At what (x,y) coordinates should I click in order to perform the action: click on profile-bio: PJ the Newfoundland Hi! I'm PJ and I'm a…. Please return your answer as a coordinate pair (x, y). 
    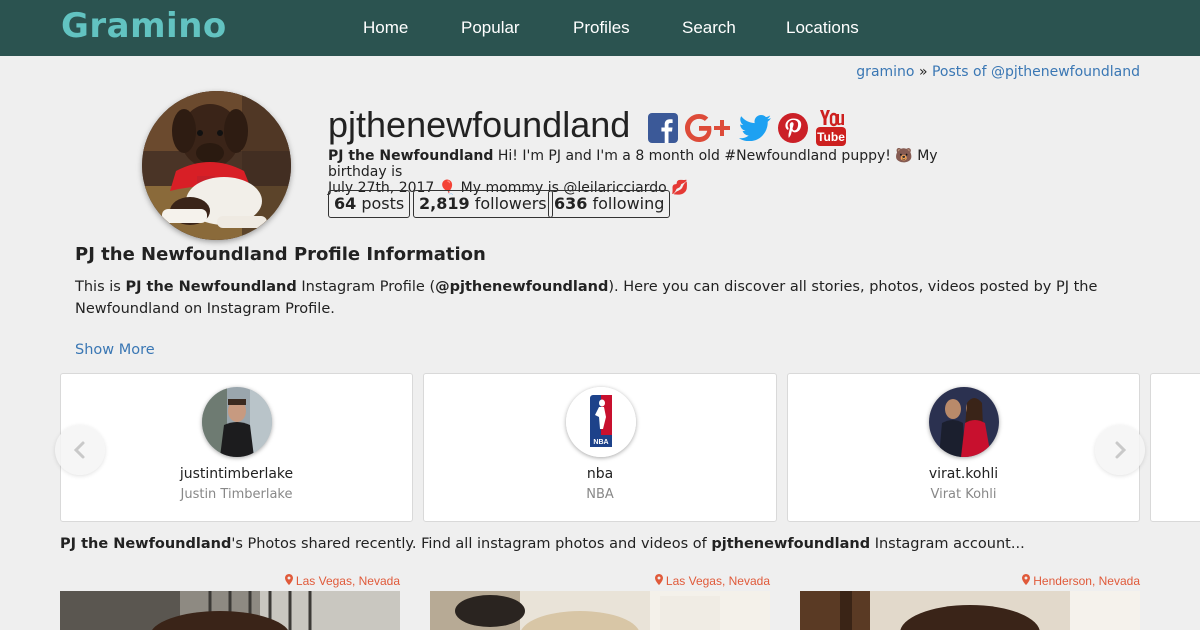
    Looking at the image, I should click on (648, 172).